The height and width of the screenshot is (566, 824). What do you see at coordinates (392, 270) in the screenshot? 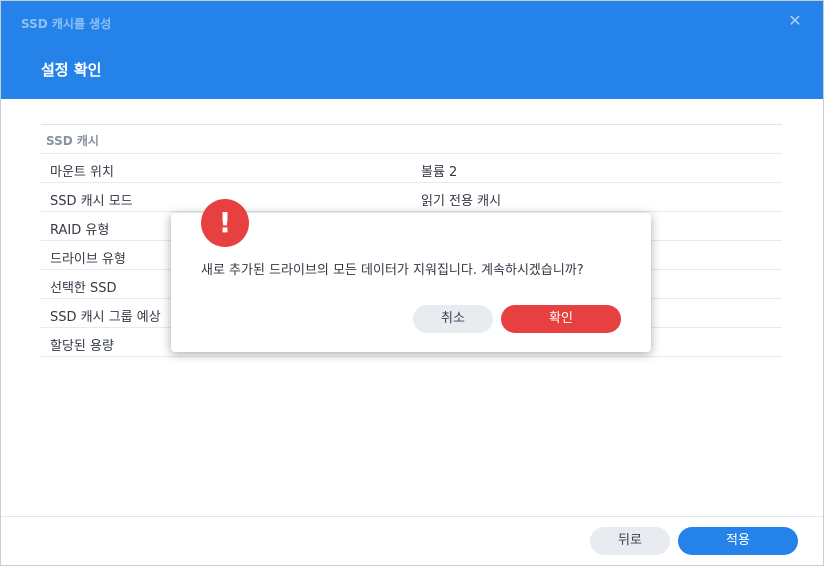
I see `dialog-message: 새로 추가된 드라이브의 모든 데이터가 지워집니다. 계속하시겠습니까?` at bounding box center [392, 270].